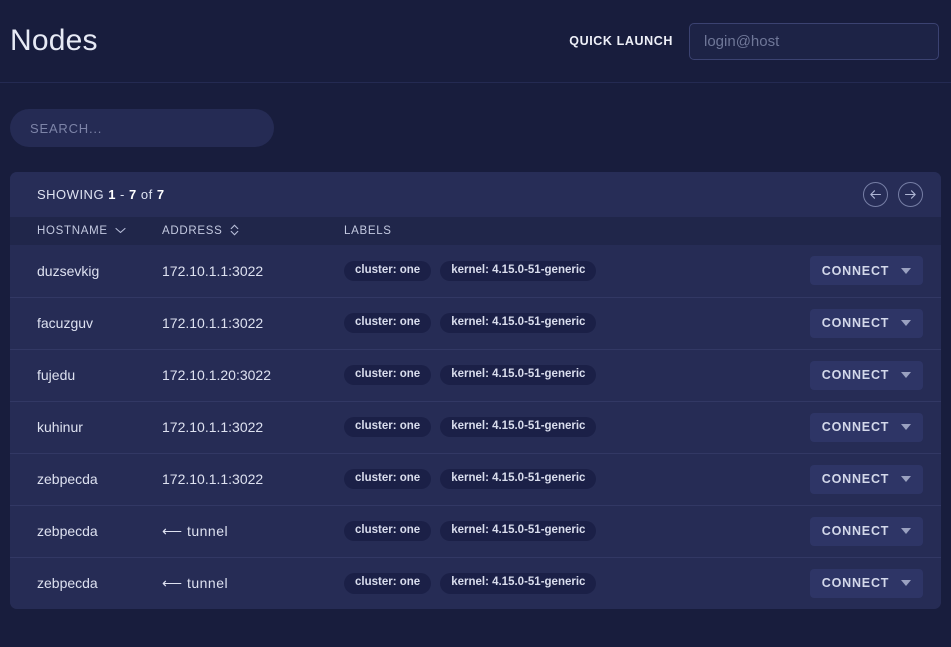  I want to click on arrow-left-circle-icon, so click(875, 194).